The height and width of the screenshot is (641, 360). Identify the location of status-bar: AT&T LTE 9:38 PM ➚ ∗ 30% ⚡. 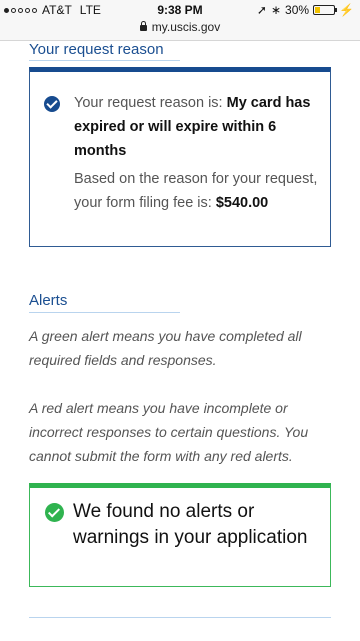
(180, 10).